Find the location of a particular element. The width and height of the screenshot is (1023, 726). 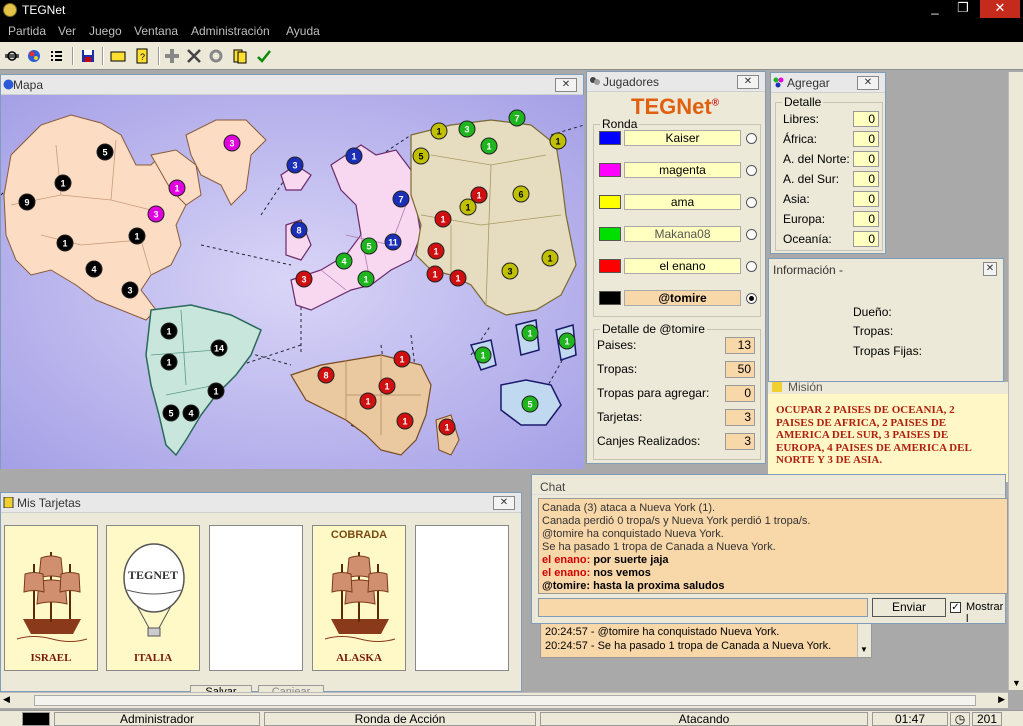

scroll-left-icon: ◀ is located at coordinates (6, 699).